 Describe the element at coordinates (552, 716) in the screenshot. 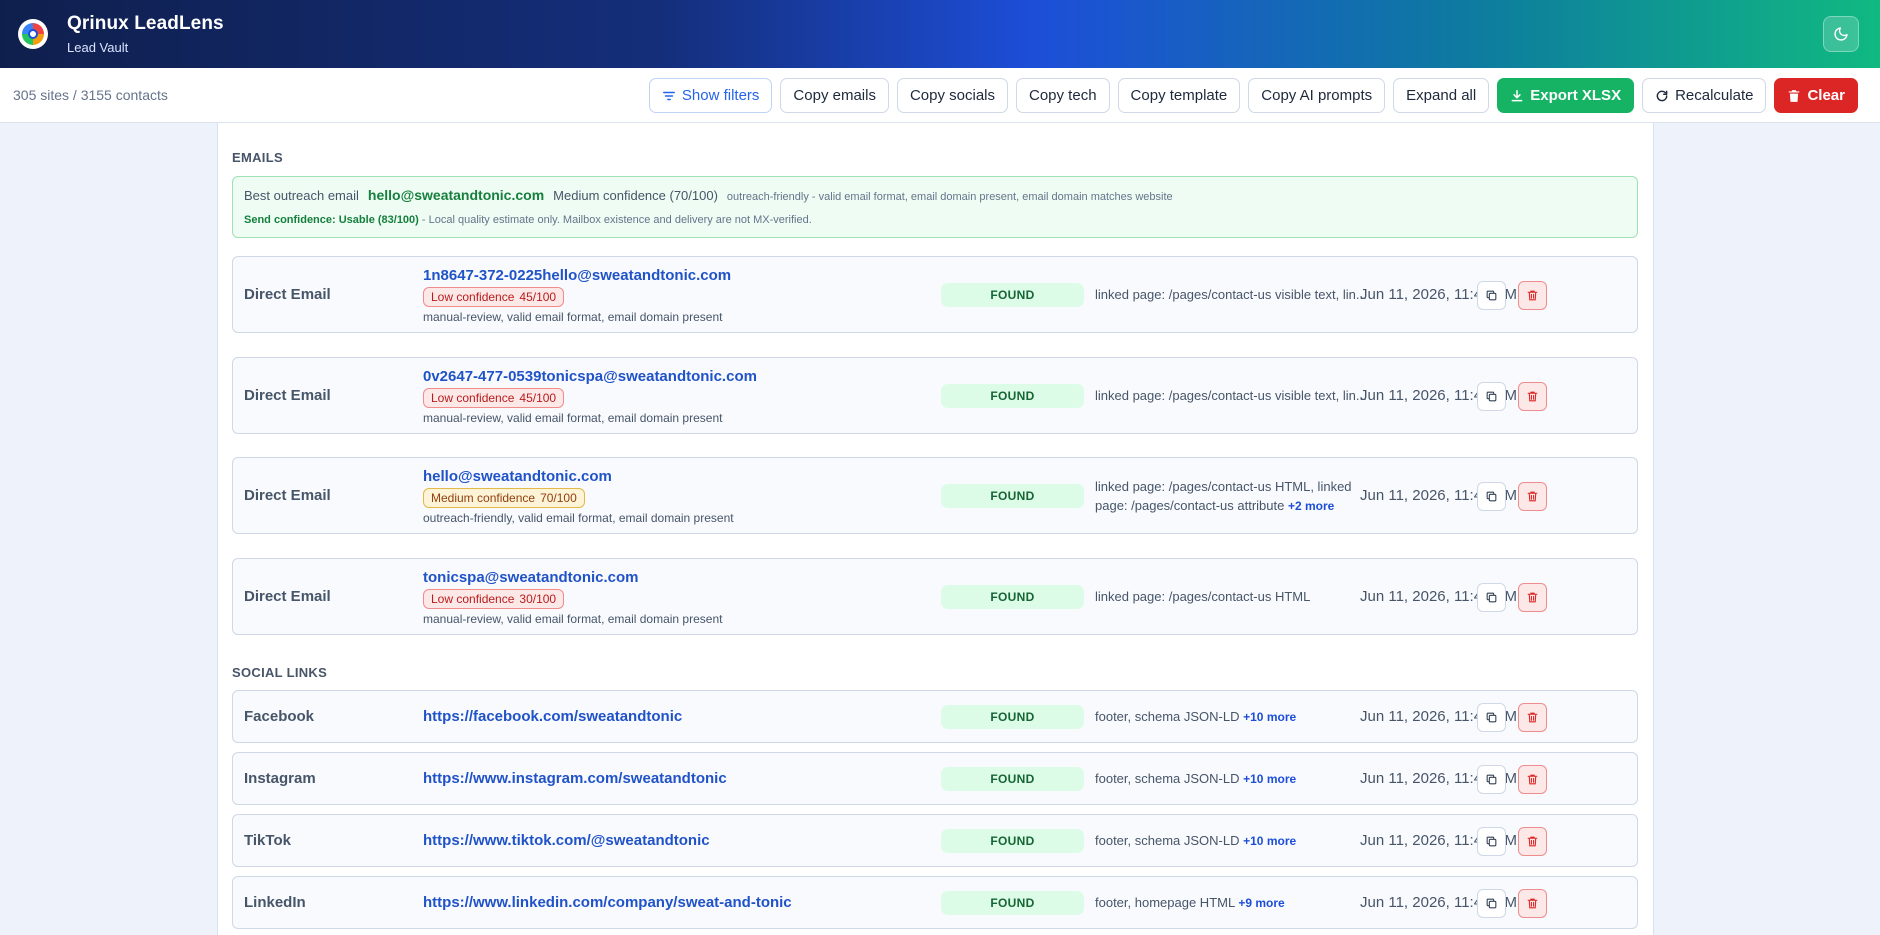

I see `social-link: https://facebook.com/sweatandtonic` at that location.